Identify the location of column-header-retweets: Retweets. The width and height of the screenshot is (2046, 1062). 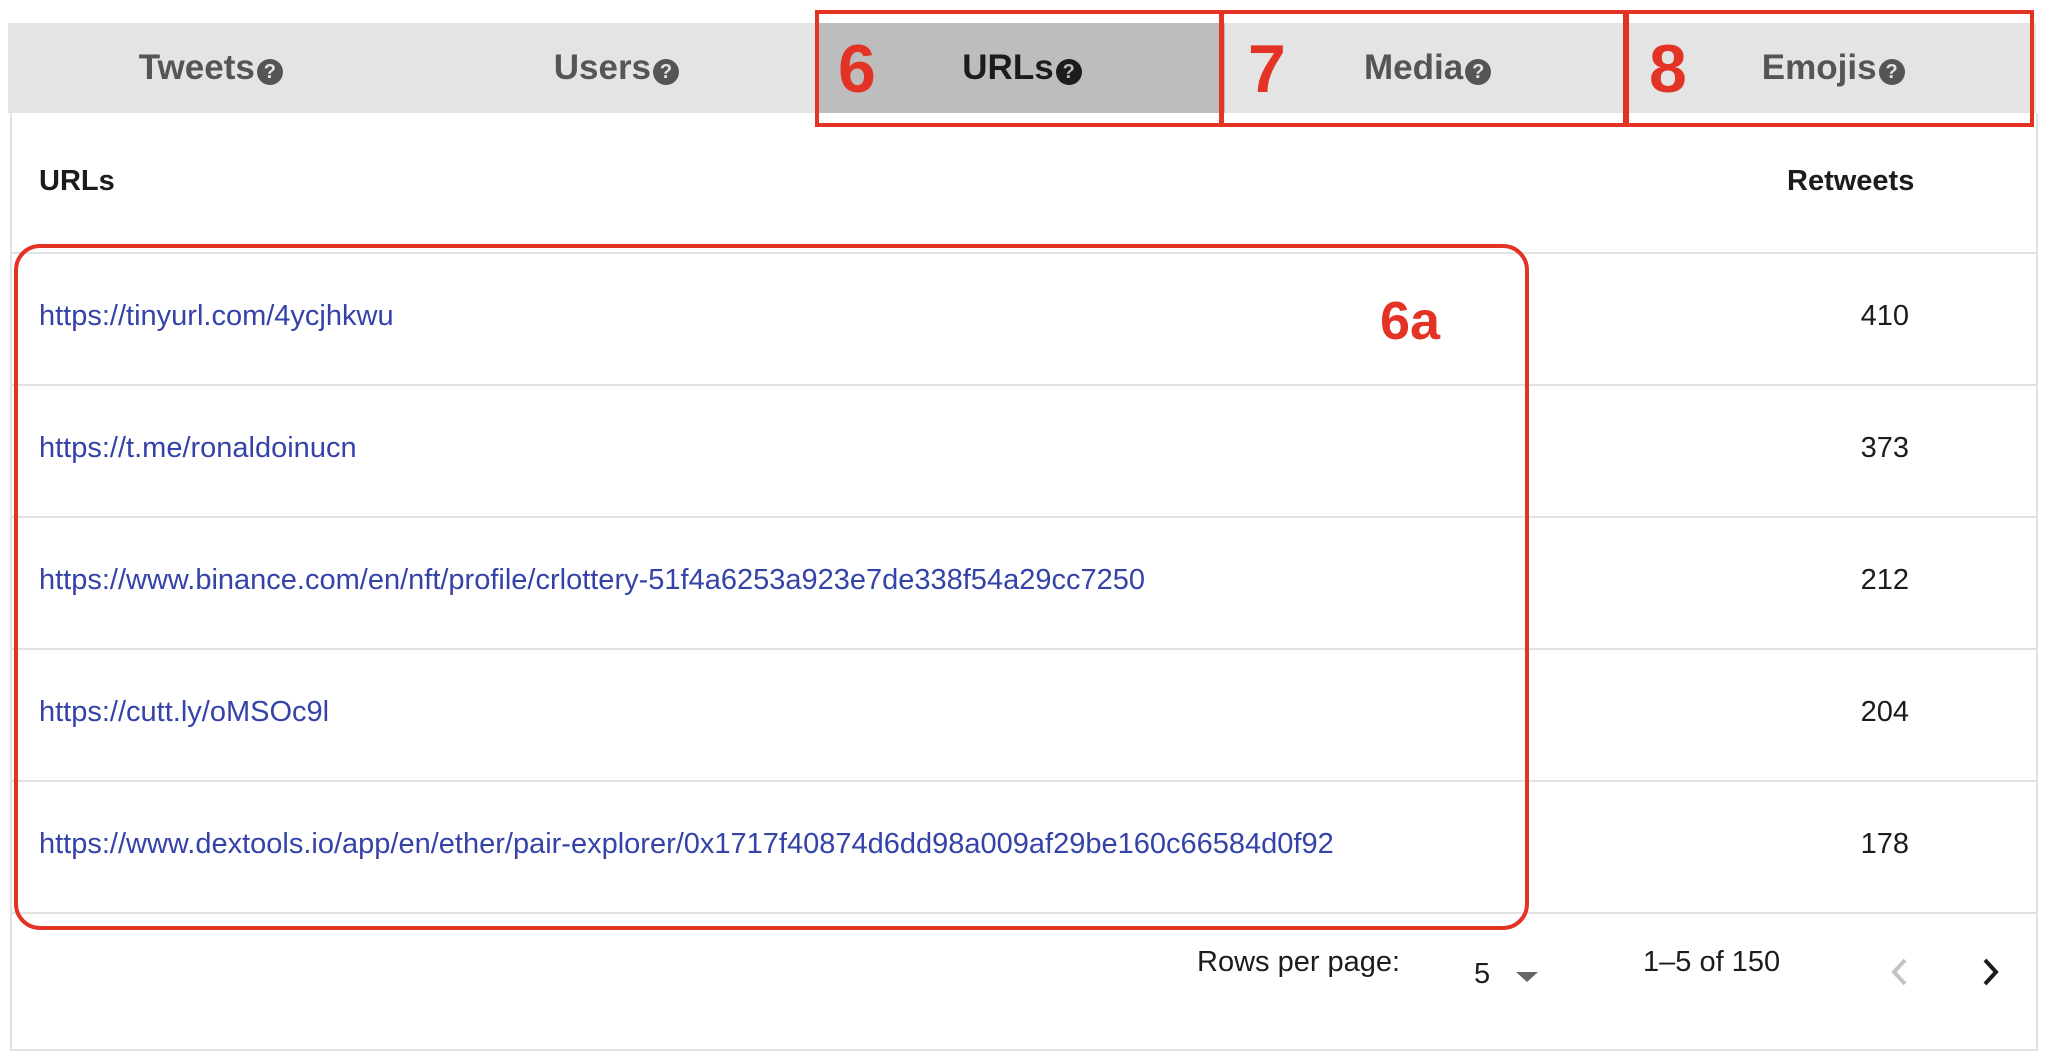
(1851, 181).